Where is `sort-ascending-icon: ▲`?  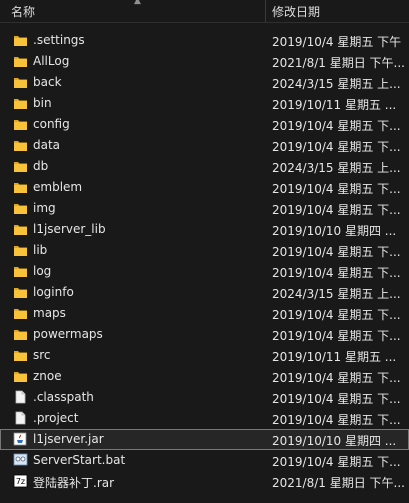
sort-ascending-icon: ▲ is located at coordinates (139, 3).